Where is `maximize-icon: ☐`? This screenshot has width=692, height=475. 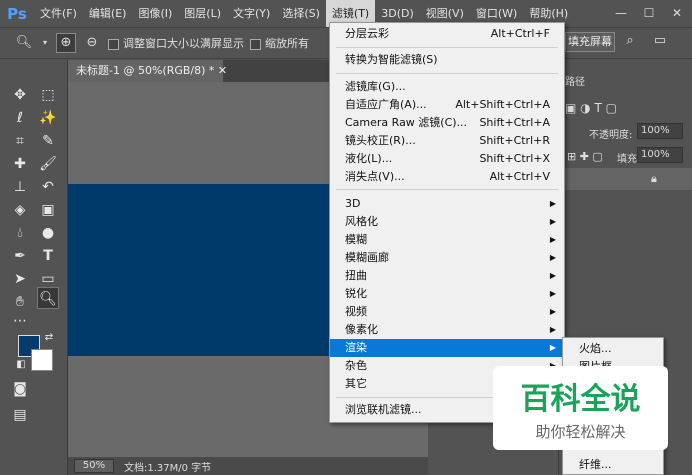 maximize-icon: ☐ is located at coordinates (649, 13).